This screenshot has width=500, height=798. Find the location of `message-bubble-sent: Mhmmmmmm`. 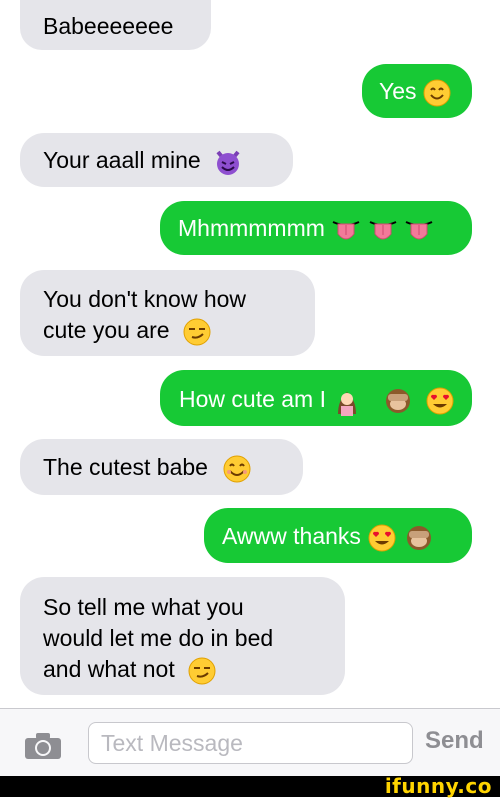

message-bubble-sent: Mhmmmmmm is located at coordinates (316, 228).